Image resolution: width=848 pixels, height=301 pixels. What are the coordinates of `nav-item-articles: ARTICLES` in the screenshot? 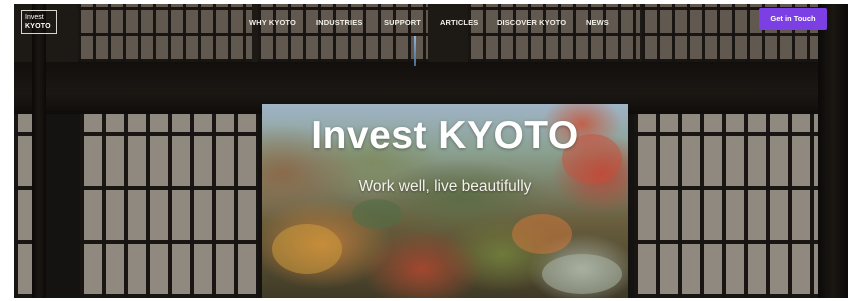 It's located at (459, 22).